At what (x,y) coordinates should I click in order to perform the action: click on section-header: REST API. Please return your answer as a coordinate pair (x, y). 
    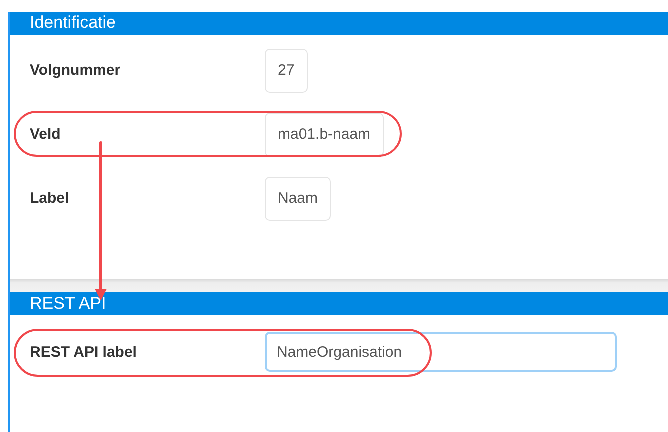
    Looking at the image, I should click on (339, 303).